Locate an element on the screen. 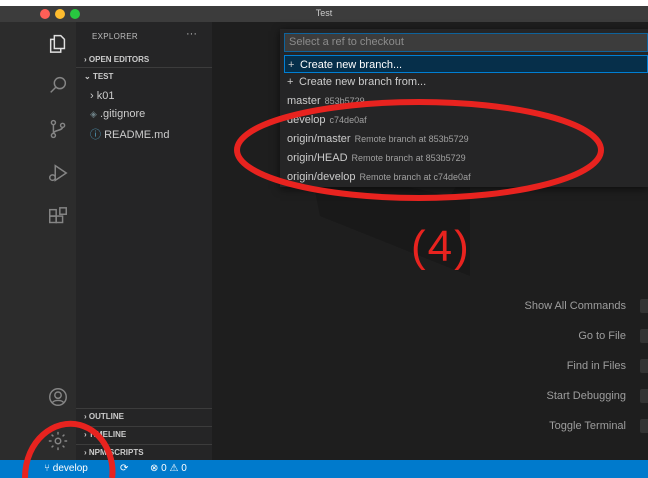 The image size is (648, 478). tree-item-label: .gitignore is located at coordinates (122, 114).